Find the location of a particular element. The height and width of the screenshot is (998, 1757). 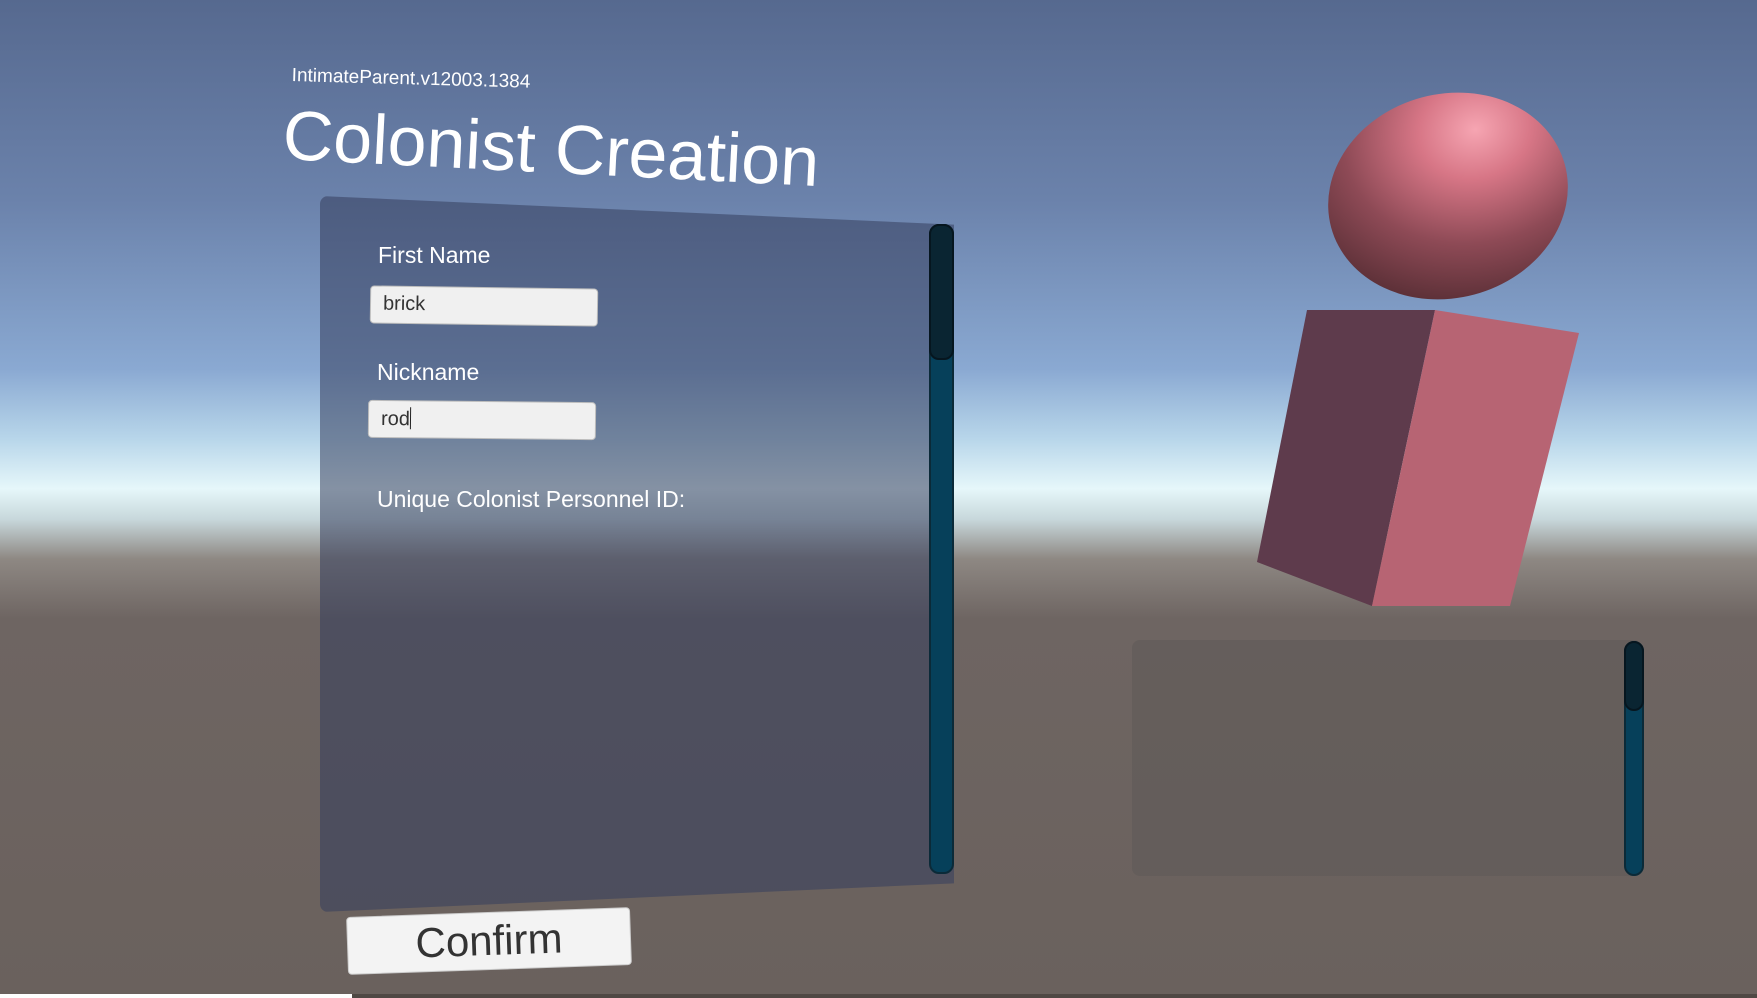

confirm-button-label: Confirm is located at coordinates (489, 940).